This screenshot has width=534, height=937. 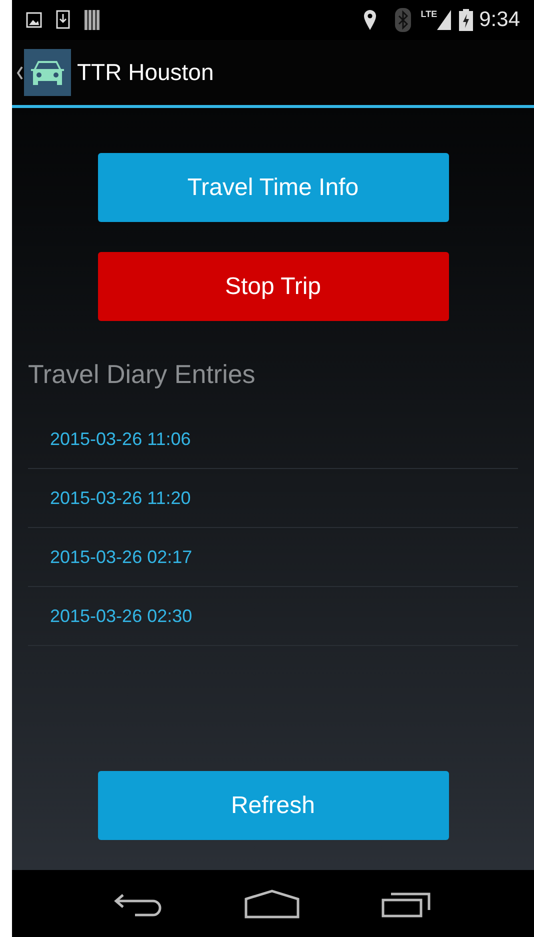 What do you see at coordinates (34, 20) in the screenshot?
I see `image-icon` at bounding box center [34, 20].